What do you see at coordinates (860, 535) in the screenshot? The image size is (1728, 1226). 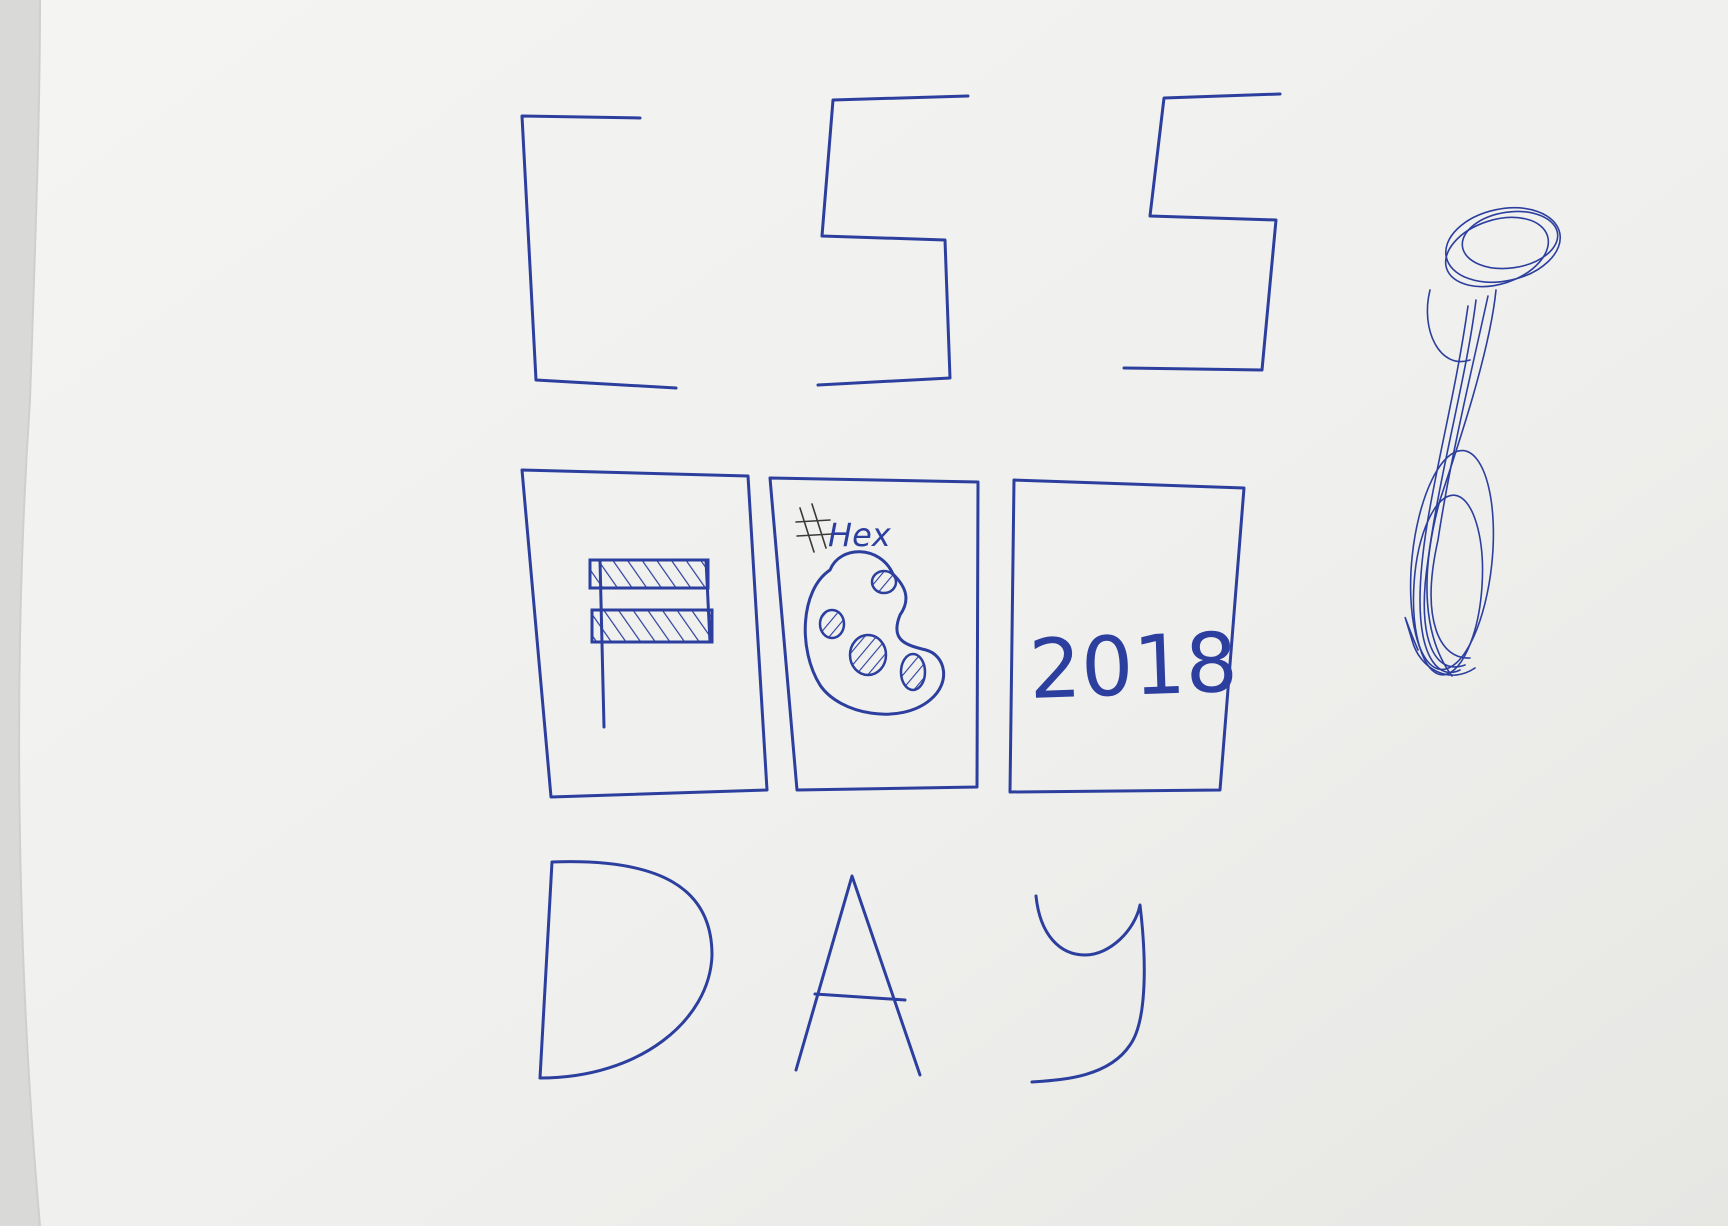 I see `palette-note-text: Hex` at bounding box center [860, 535].